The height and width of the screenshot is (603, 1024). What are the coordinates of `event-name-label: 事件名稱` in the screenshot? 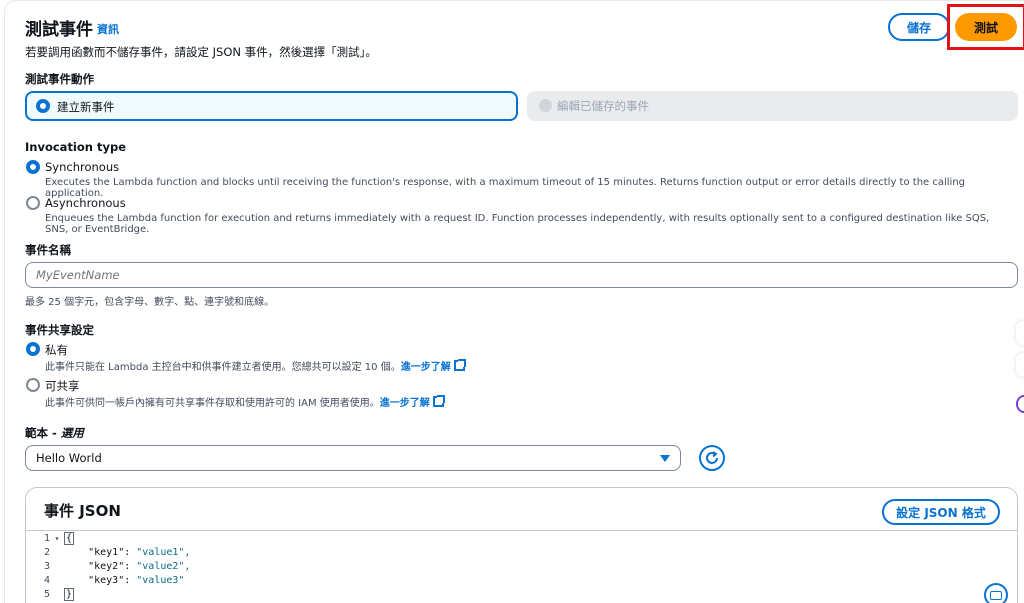 It's located at (48, 250).